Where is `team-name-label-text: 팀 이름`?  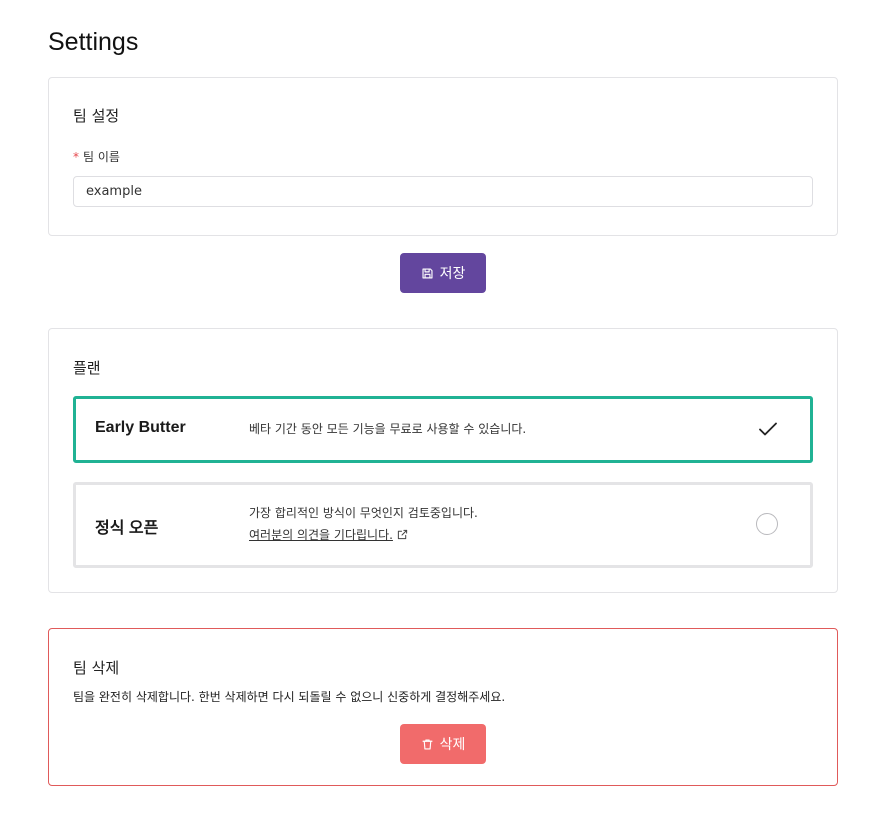
team-name-label-text: 팀 이름 is located at coordinates (101, 157).